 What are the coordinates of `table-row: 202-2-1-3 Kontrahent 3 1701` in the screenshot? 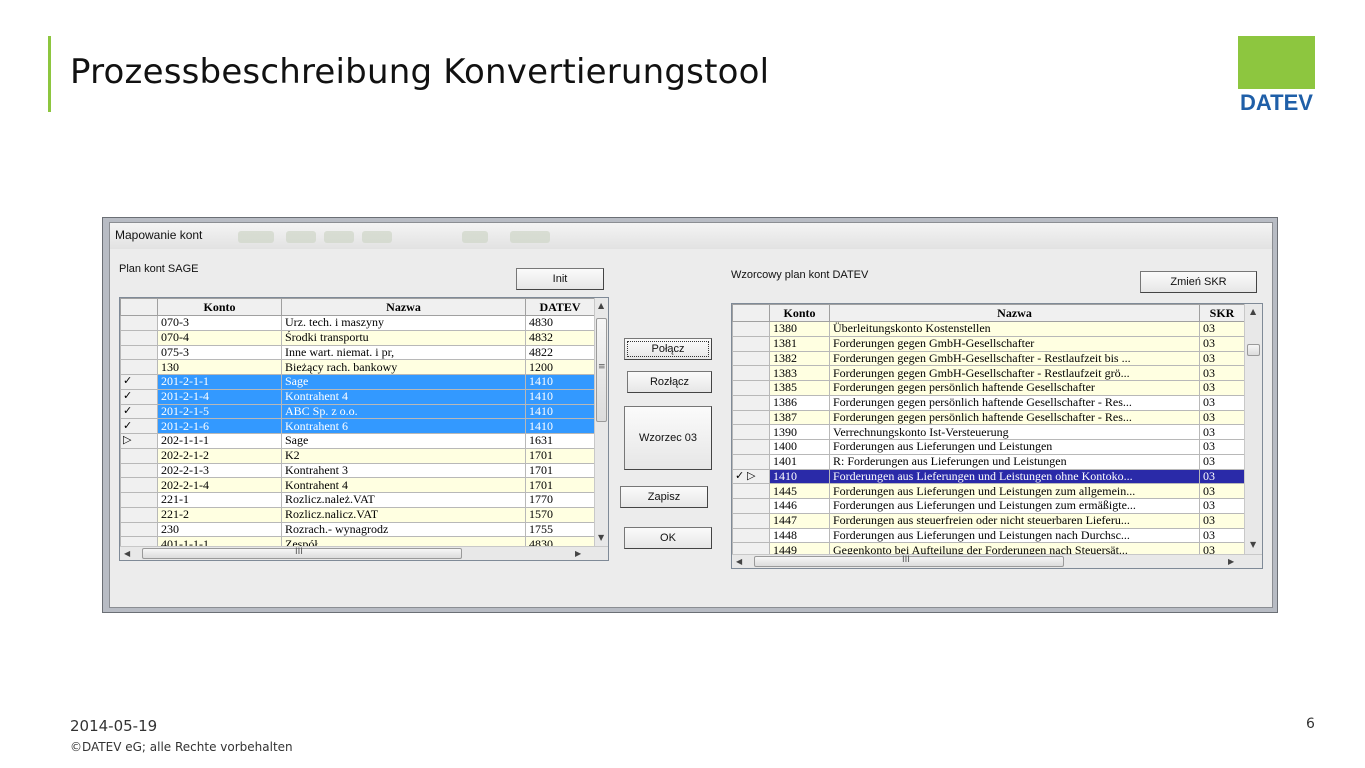 It's located at (357, 470).